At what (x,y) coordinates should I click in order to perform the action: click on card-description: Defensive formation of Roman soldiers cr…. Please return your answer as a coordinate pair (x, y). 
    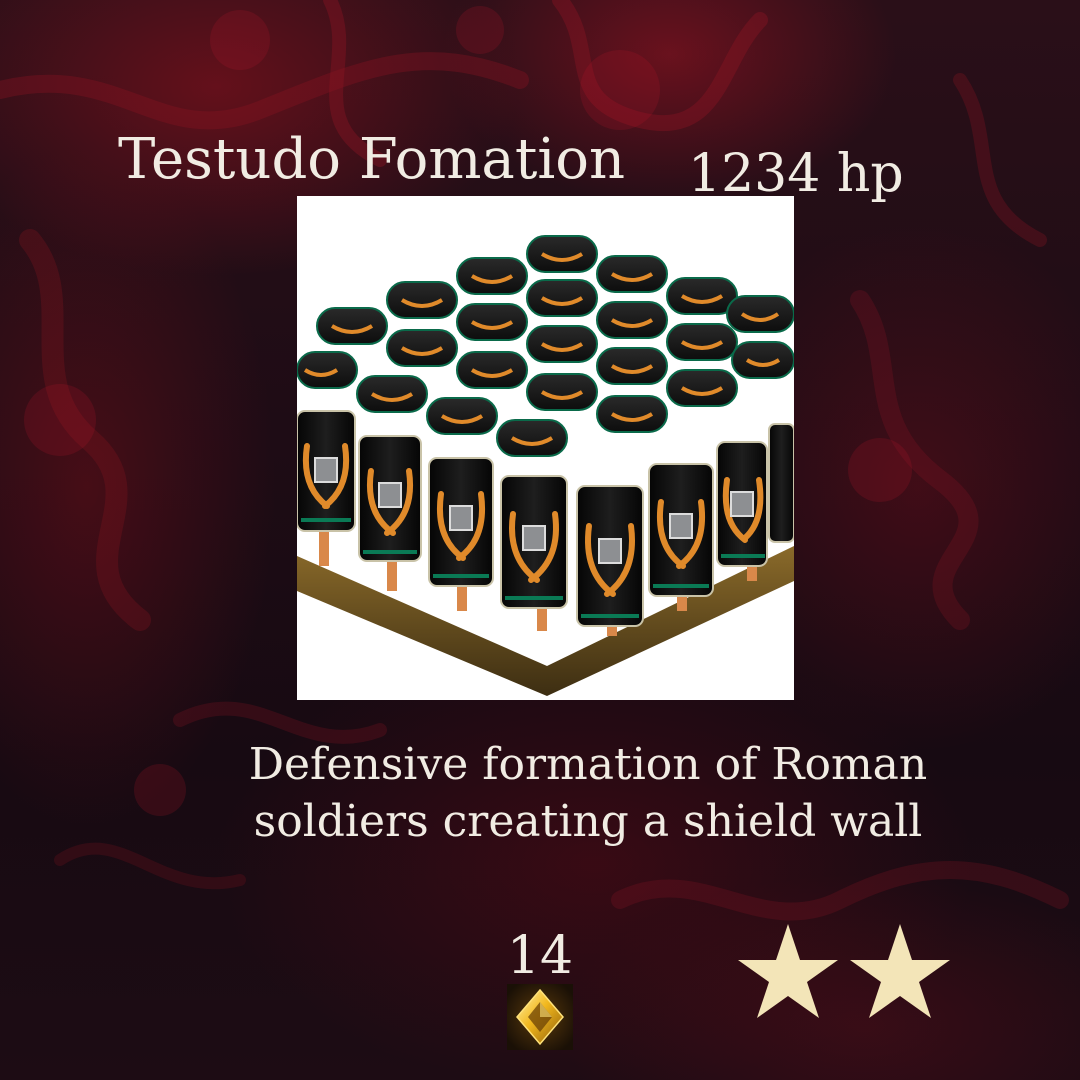
    Looking at the image, I should click on (588, 793).